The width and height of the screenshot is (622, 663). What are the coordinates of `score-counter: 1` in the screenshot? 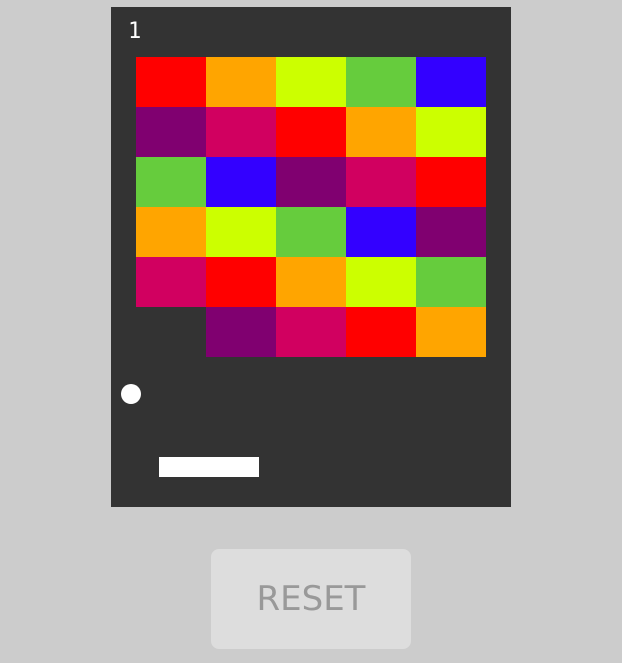 It's located at (135, 31).